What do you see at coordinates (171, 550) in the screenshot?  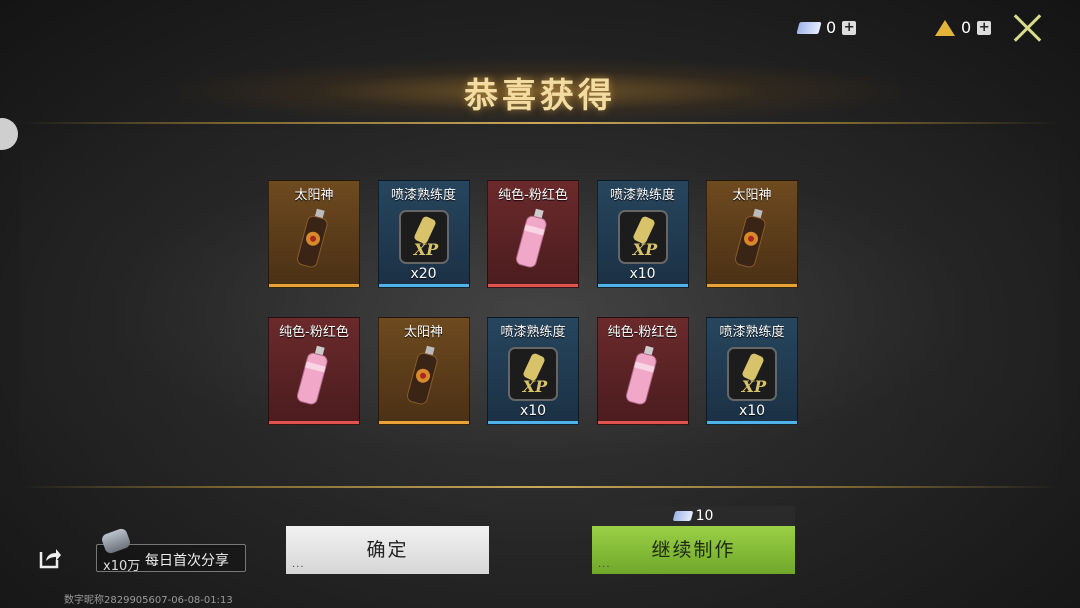 I see `daily-share-button: x10万 每日首次分享` at bounding box center [171, 550].